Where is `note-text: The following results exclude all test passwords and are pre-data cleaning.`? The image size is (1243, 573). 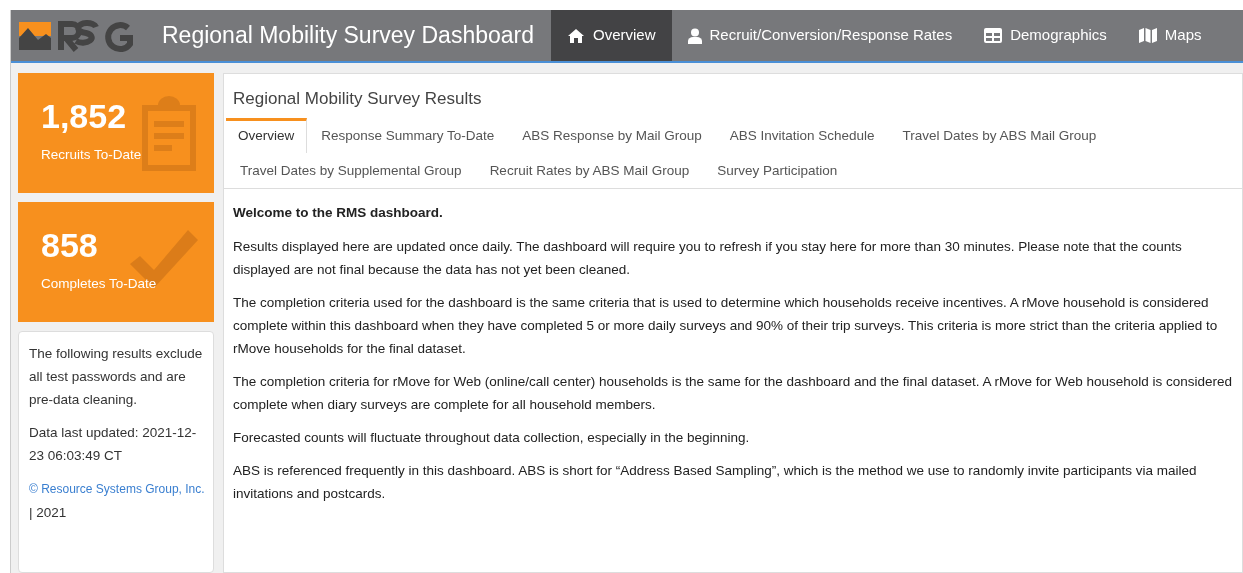 note-text: The following results exclude all test passwords and are pre-data cleaning. is located at coordinates (116, 377).